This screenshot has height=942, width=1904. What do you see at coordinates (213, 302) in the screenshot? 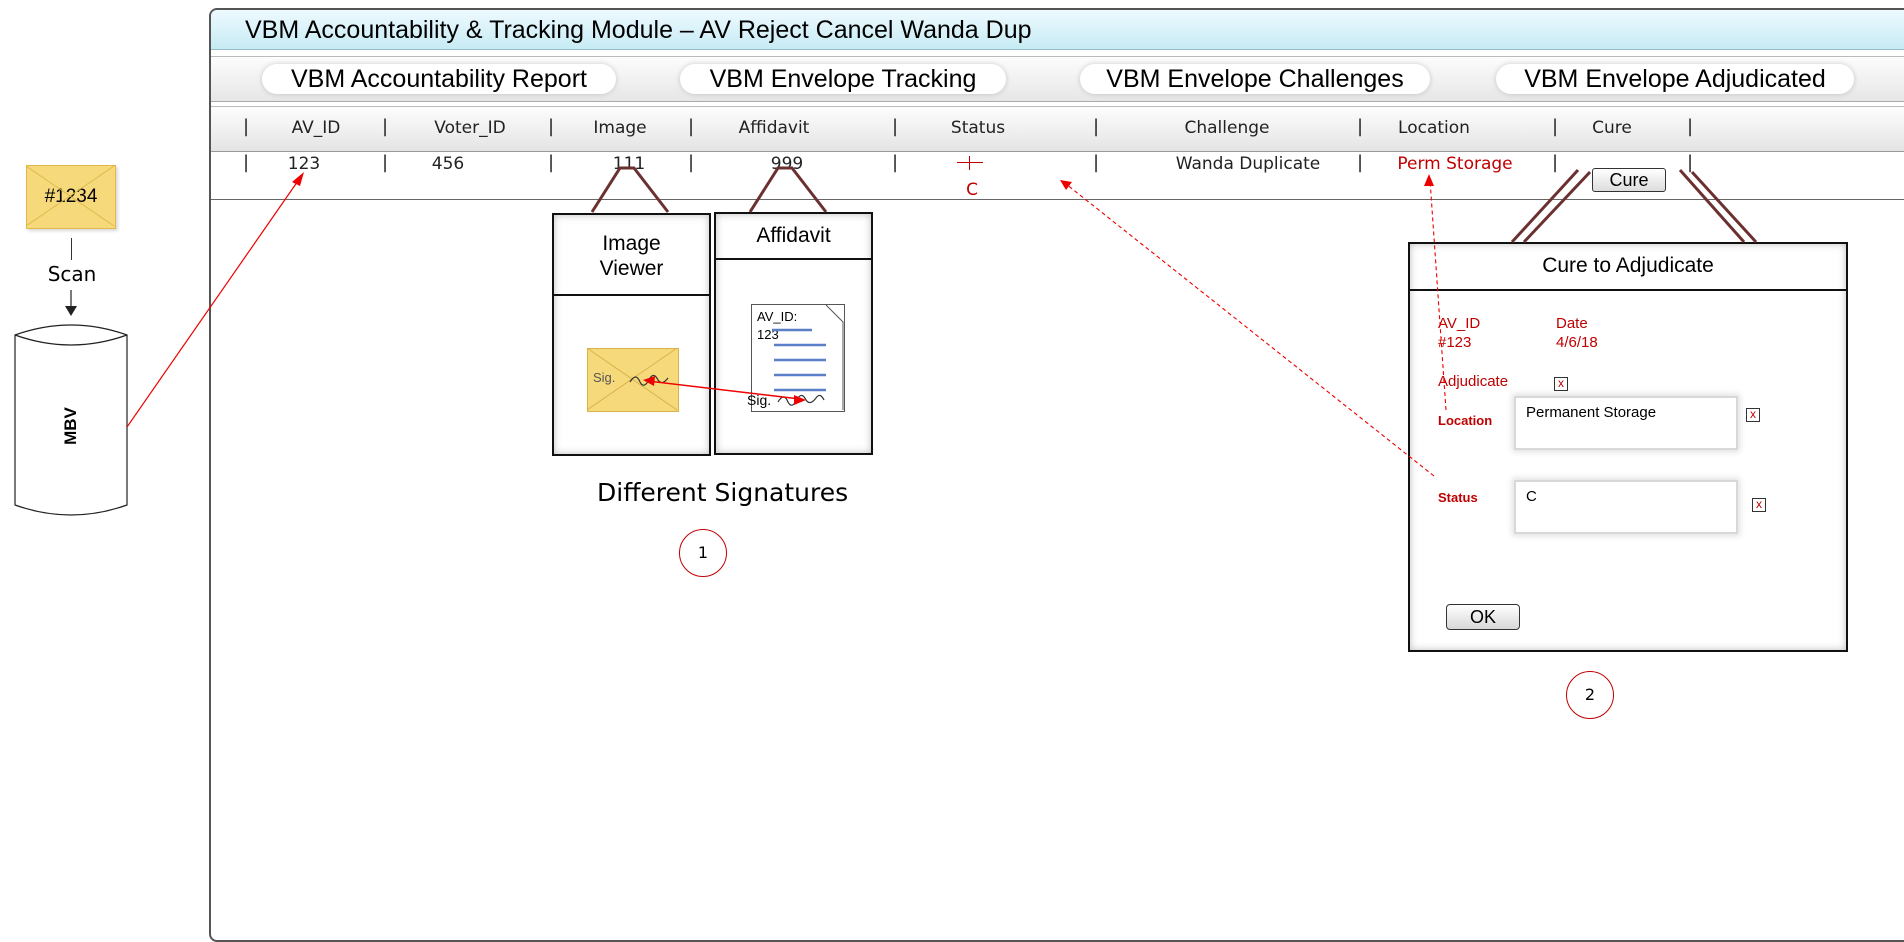
I see `mbv-to-avid-arrow` at bounding box center [213, 302].